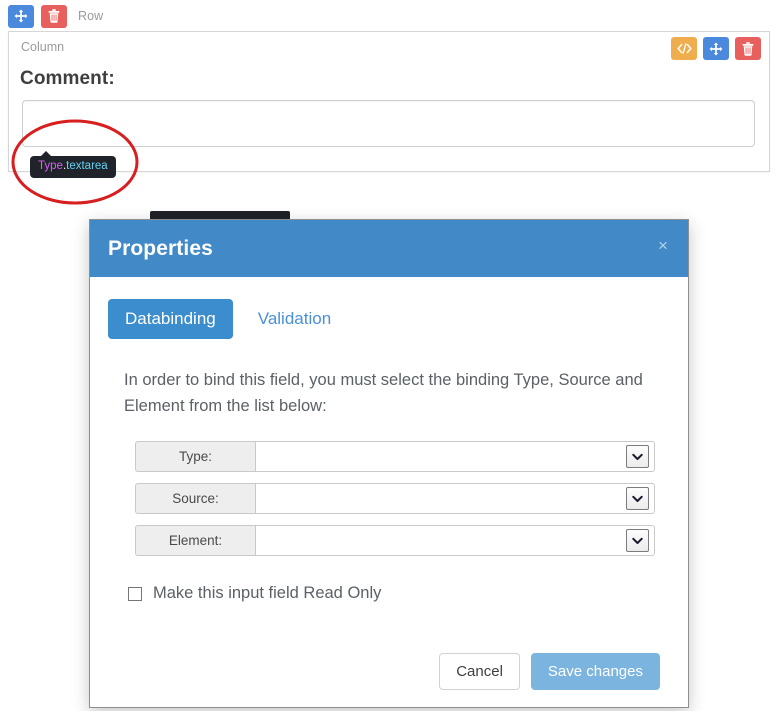  Describe the element at coordinates (87, 166) in the screenshot. I see `tooltip-value: textarea` at that location.